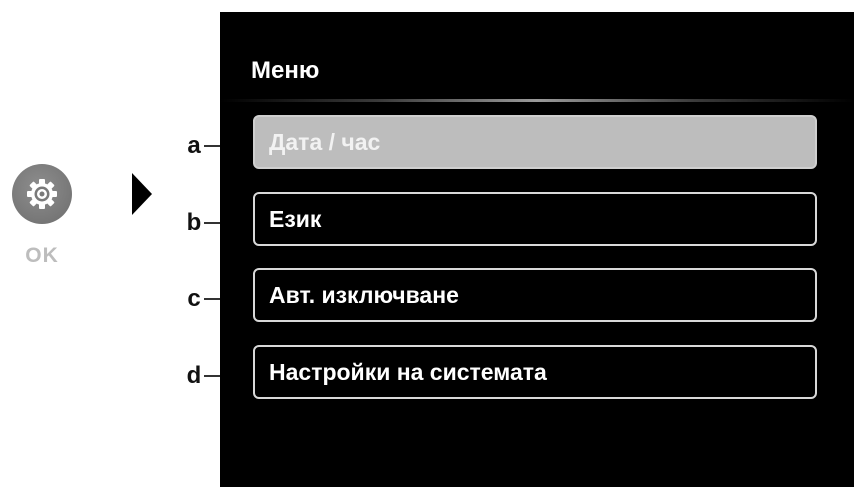 The width and height of the screenshot is (854, 487). I want to click on menu-item-label: Настройки на системата, so click(408, 371).